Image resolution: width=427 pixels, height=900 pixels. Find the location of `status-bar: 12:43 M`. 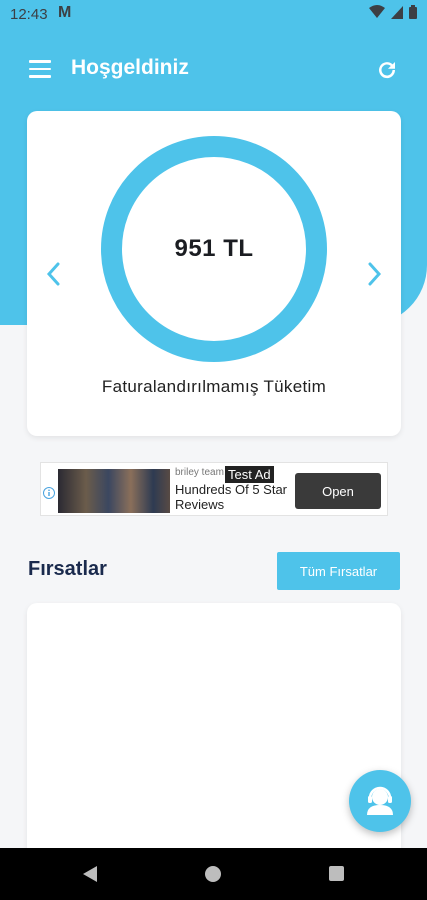

status-bar: 12:43 M is located at coordinates (213, 15).